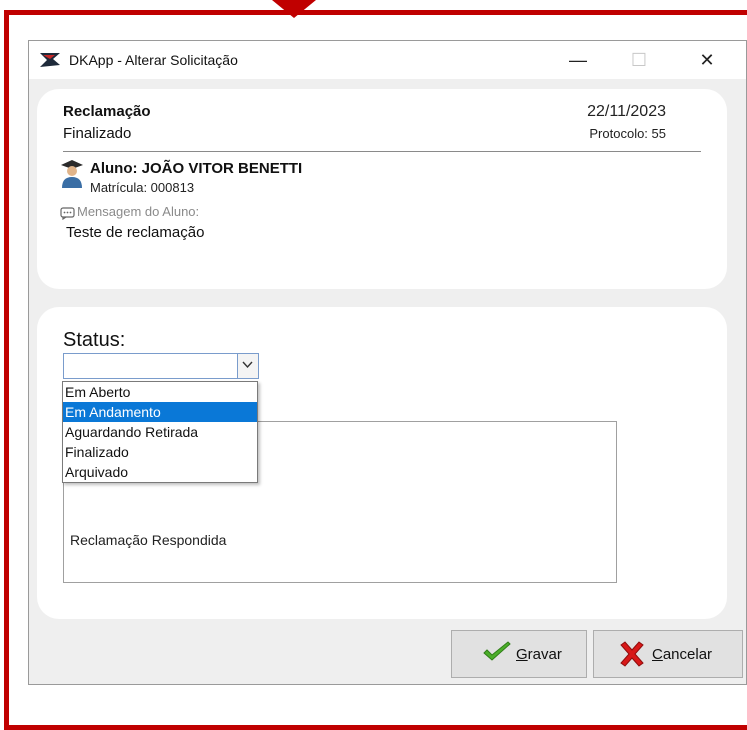 The width and height of the screenshot is (747, 730). I want to click on request-date: 22/11/2023, so click(626, 111).